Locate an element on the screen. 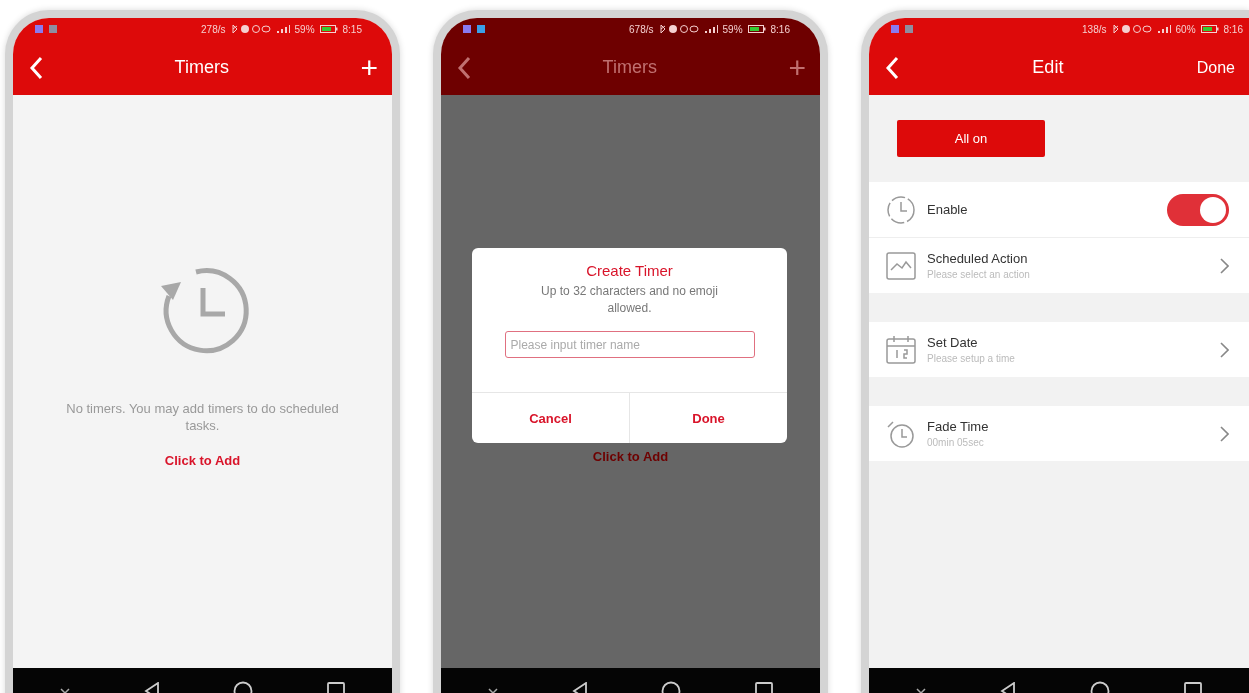  row-value: 00min 05sec is located at coordinates (956, 442).